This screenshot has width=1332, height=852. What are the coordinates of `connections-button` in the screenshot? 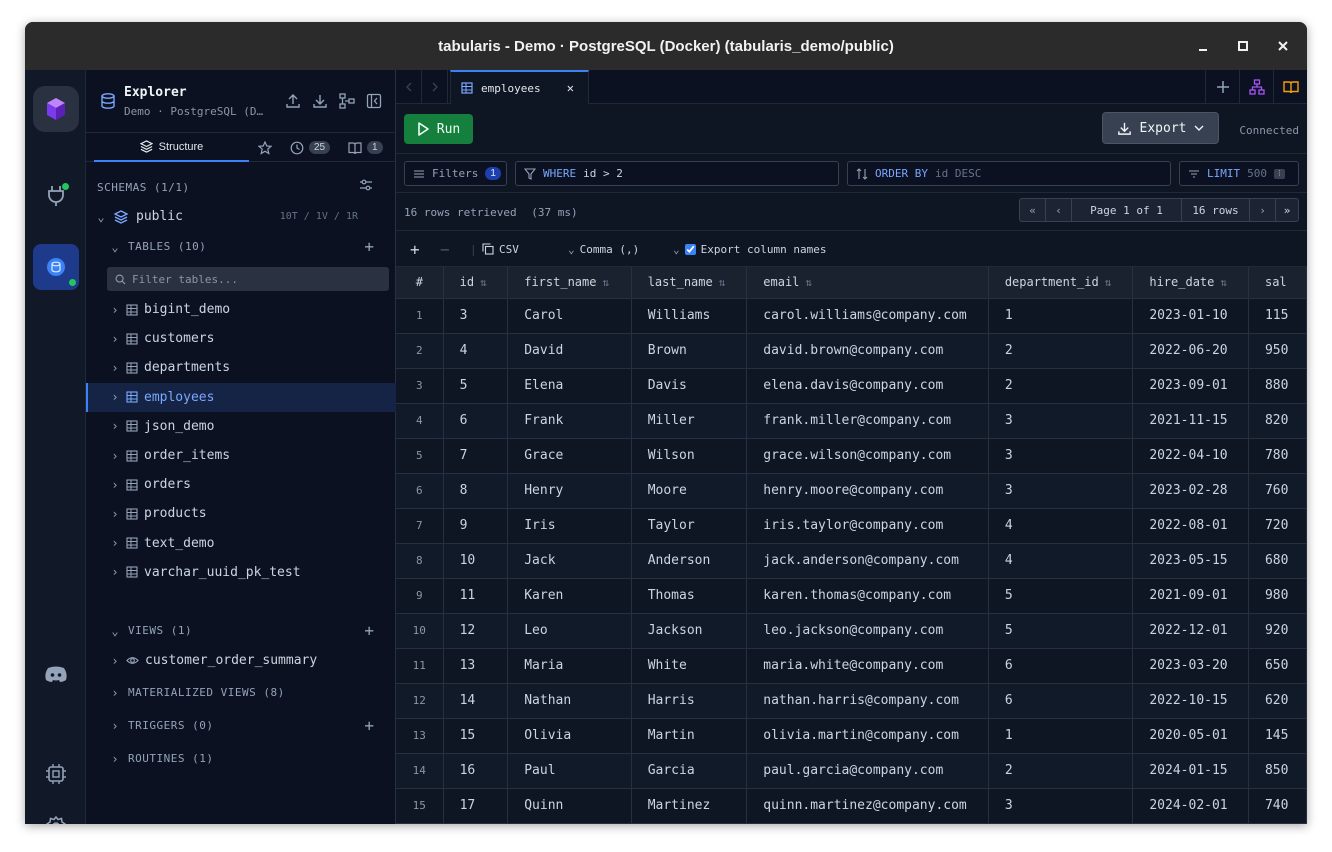 It's located at (56, 196).